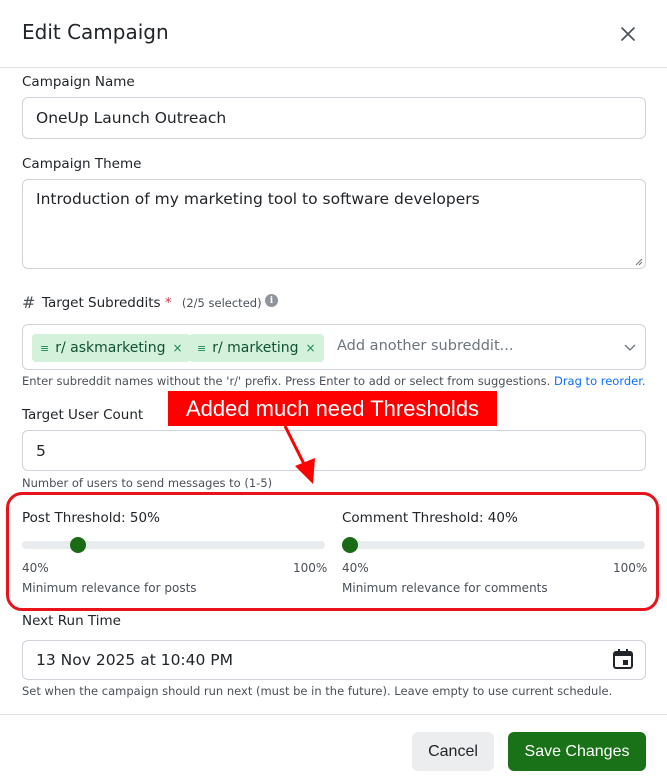 This screenshot has height=784, width=667. I want to click on target-user-count-input: 5, so click(334, 450).